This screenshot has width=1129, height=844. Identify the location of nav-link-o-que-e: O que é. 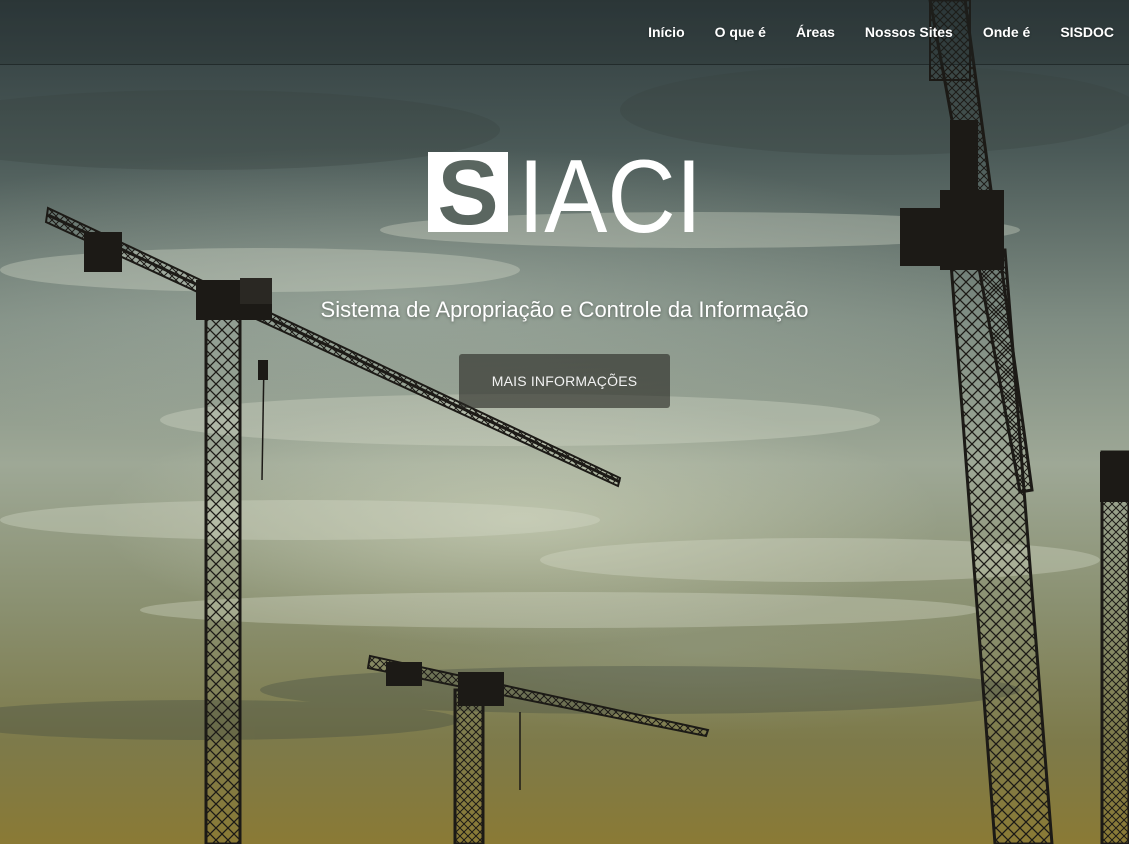
(740, 32).